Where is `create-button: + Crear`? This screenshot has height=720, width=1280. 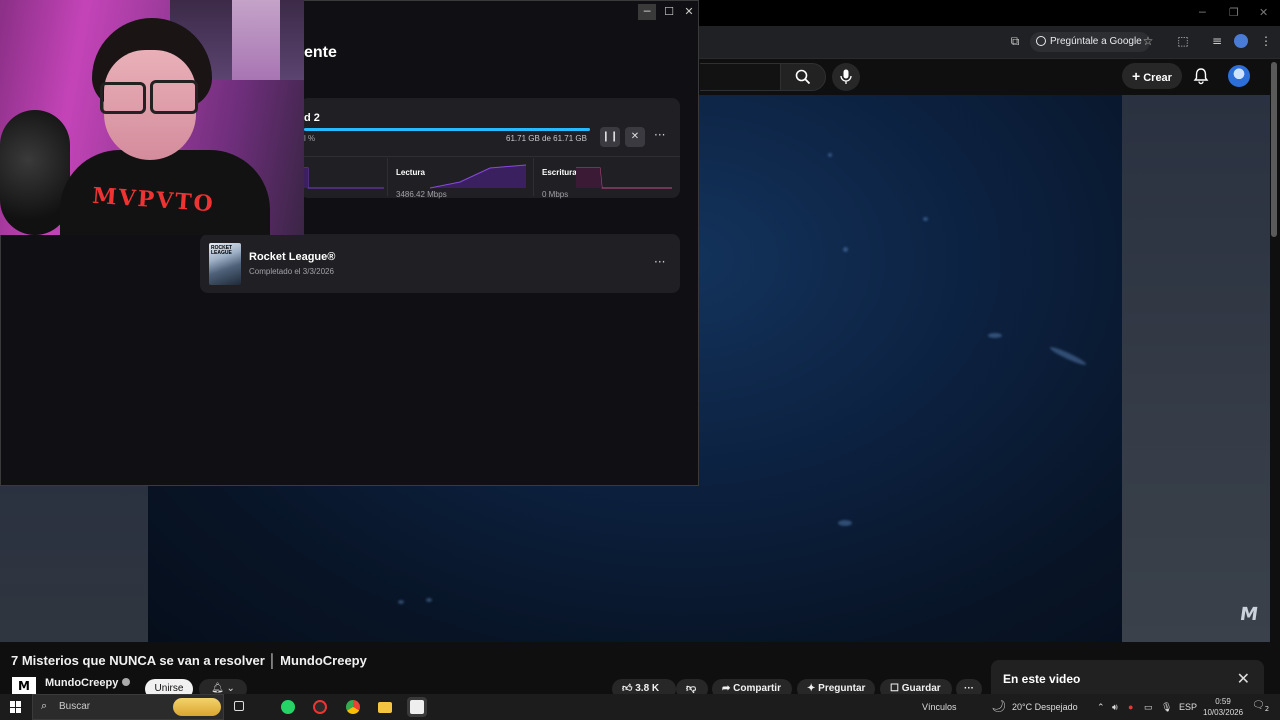
create-button: + Crear is located at coordinates (1152, 76).